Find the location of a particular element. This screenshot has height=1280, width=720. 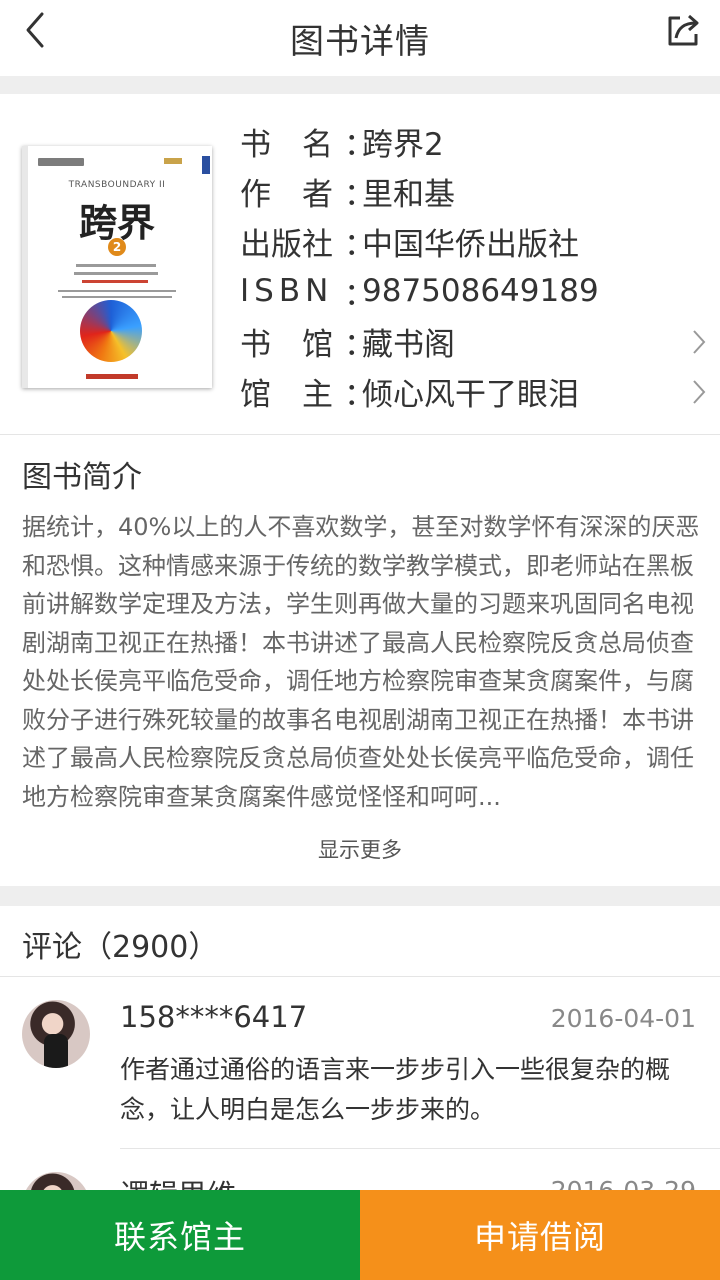

field-owner: 馆 主 ：倾心风干了眼泪 is located at coordinates (473, 391).